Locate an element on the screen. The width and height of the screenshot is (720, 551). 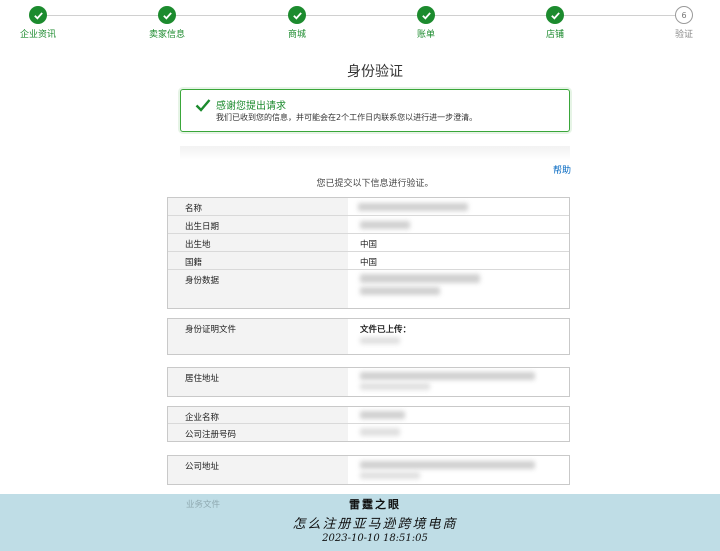
step-number: 6 is located at coordinates (684, 15).